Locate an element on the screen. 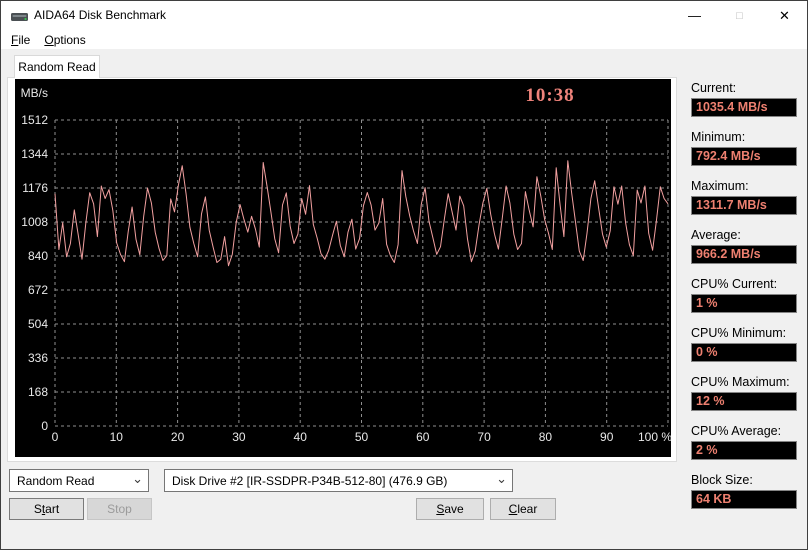 This screenshot has width=808, height=550. svg-text: 50 is located at coordinates (362, 437).